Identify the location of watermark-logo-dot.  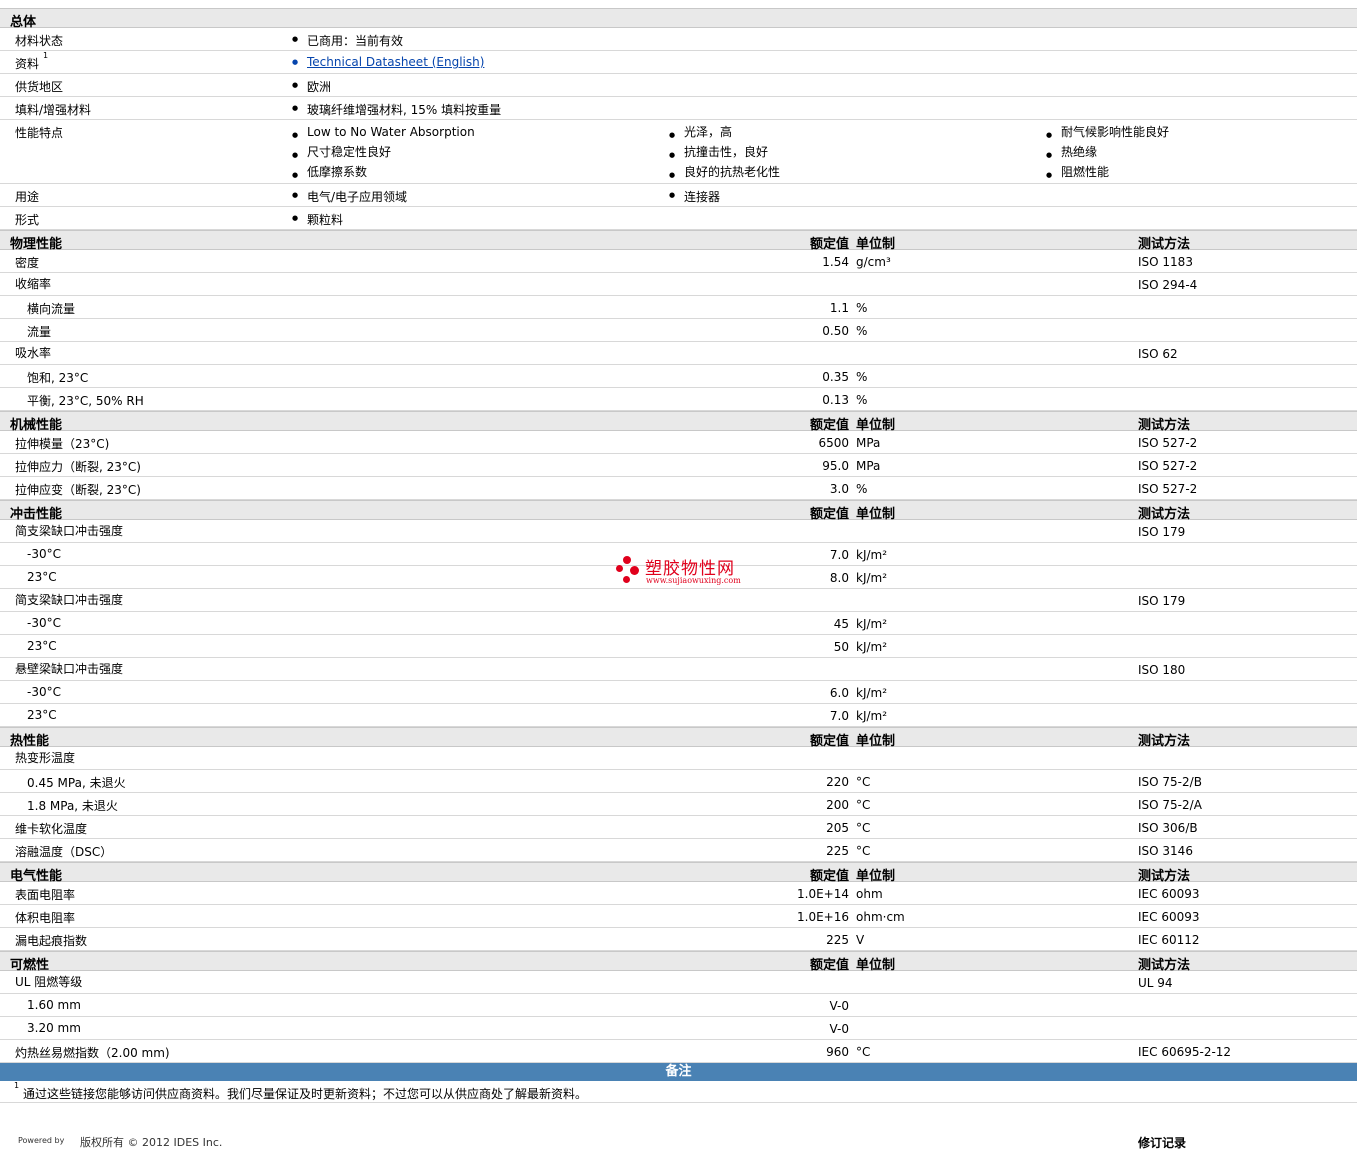
(619, 568).